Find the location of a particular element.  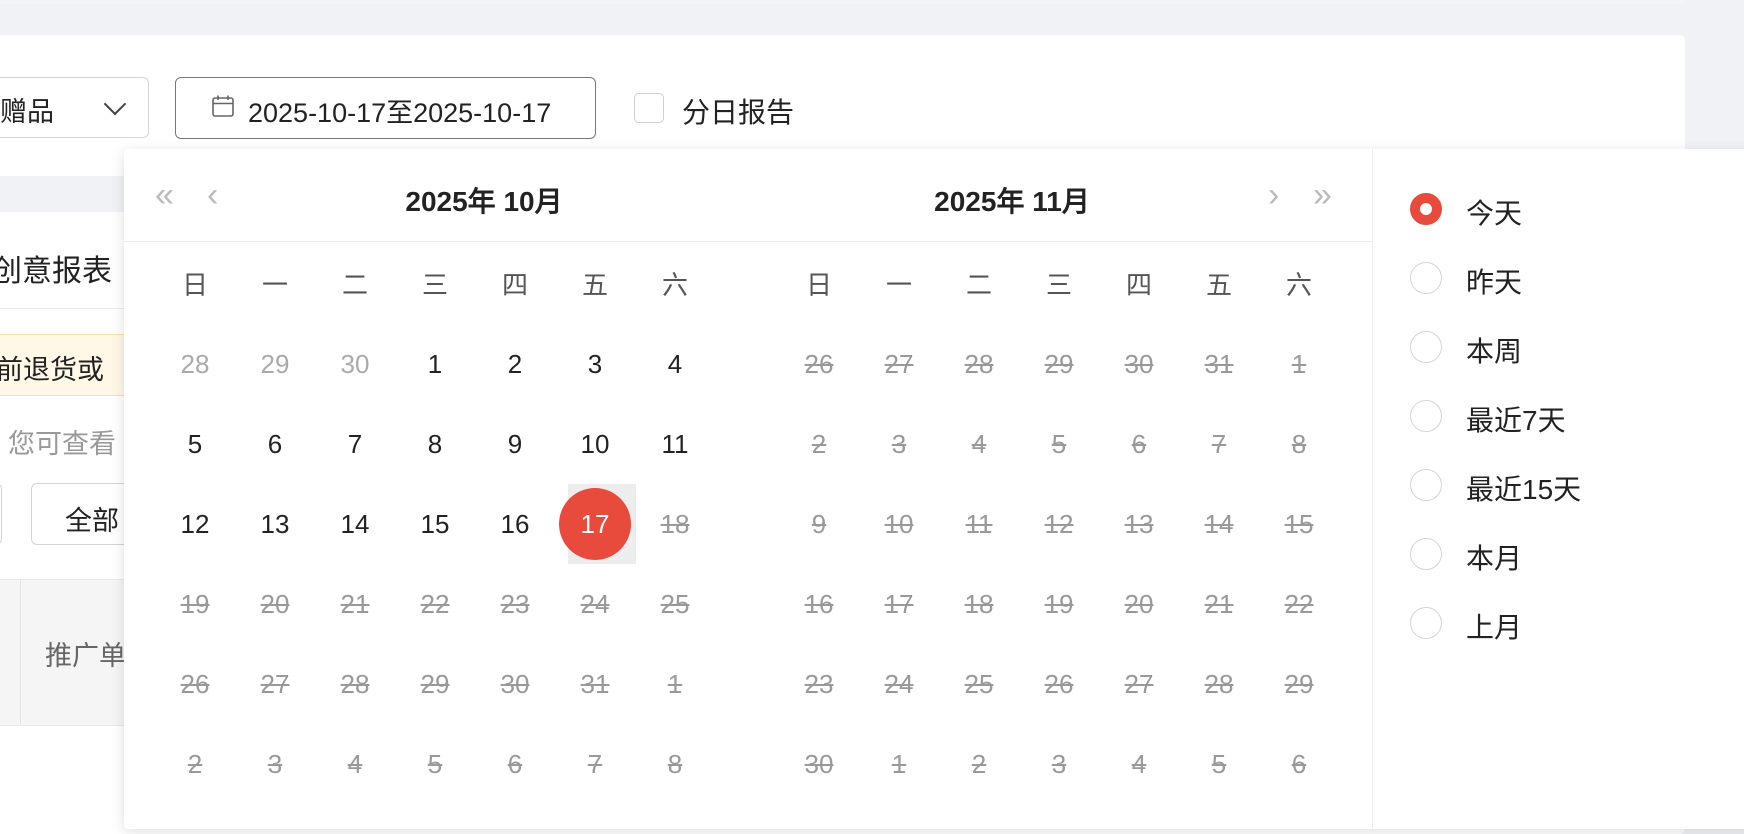

left-calendar-day: 15 is located at coordinates (435, 524).